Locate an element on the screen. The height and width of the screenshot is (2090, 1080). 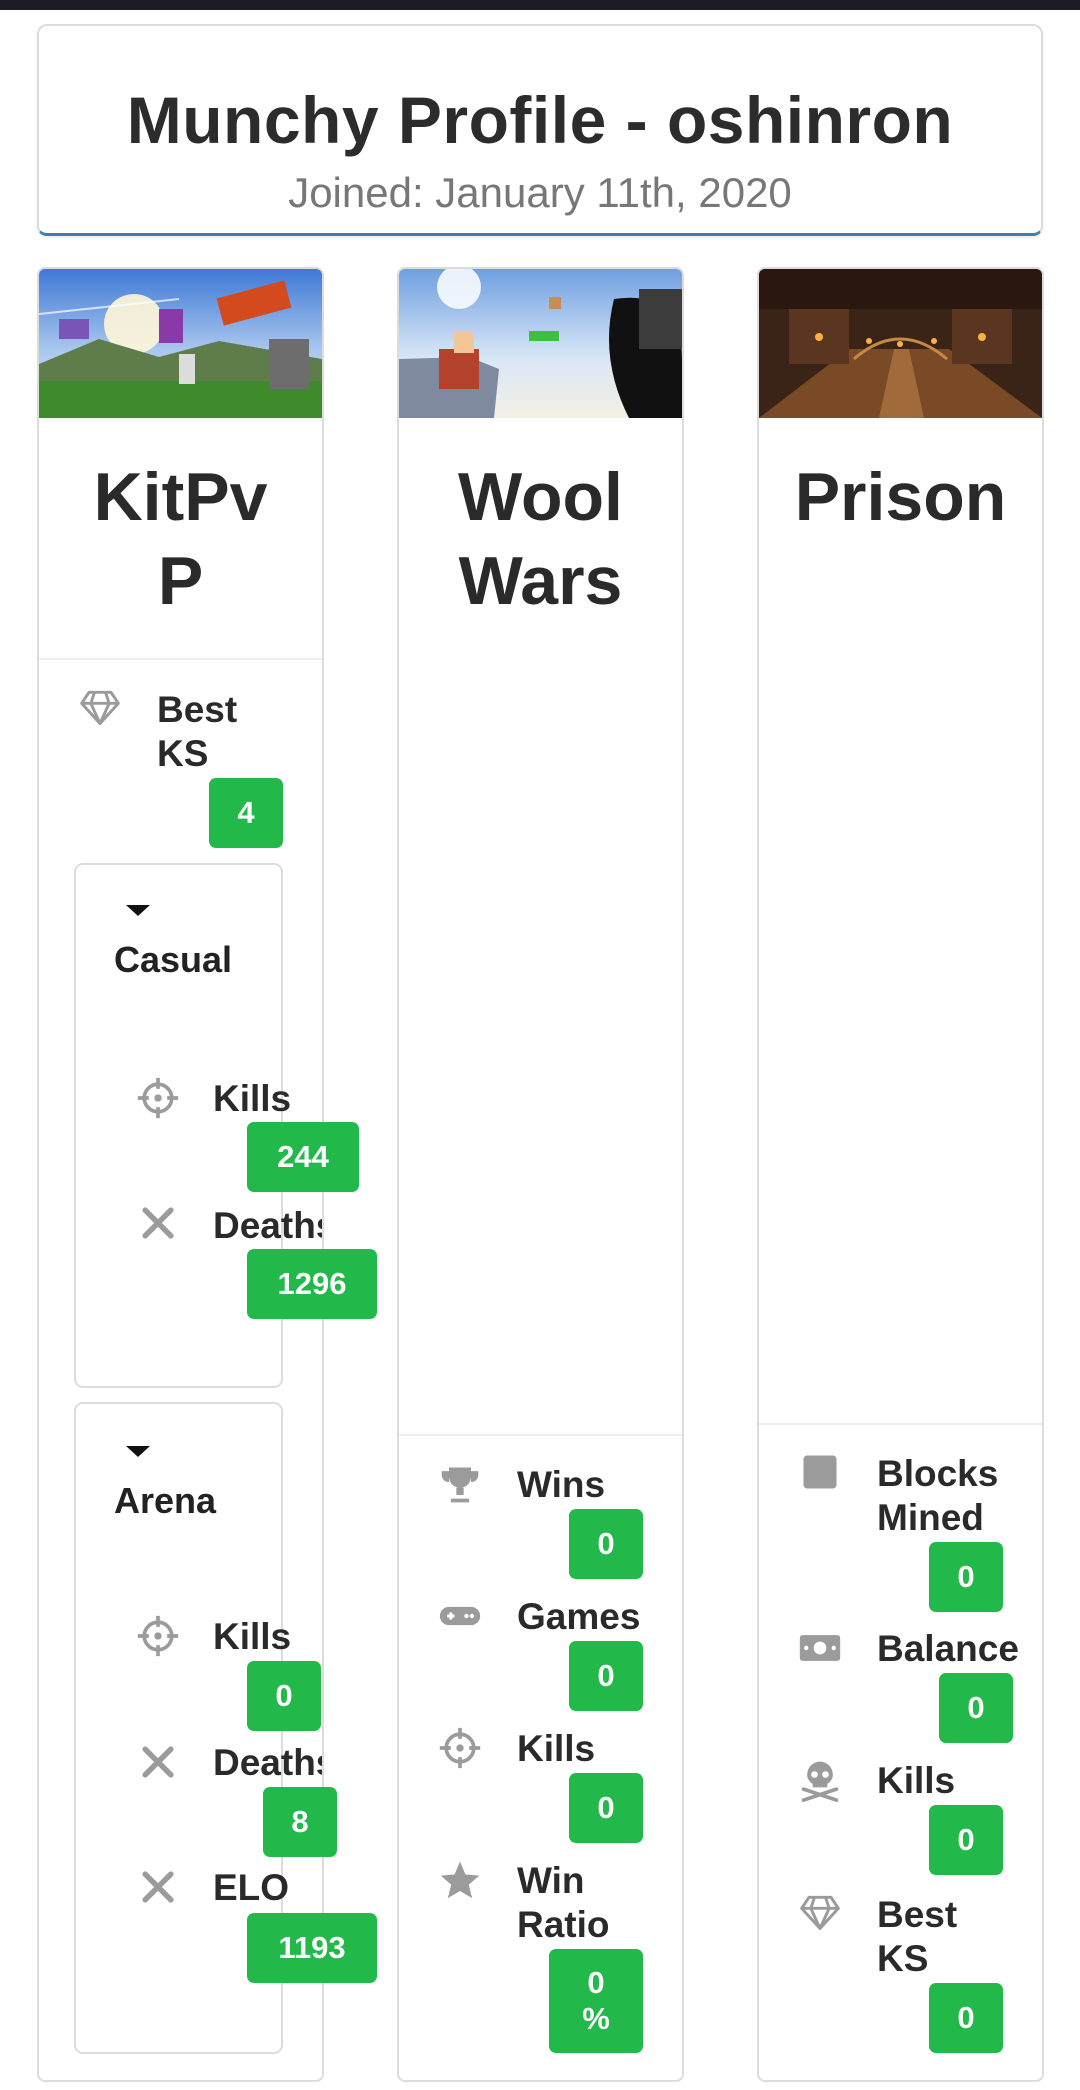
prison-best-ks-label-line2: KS is located at coordinates (903, 1958).